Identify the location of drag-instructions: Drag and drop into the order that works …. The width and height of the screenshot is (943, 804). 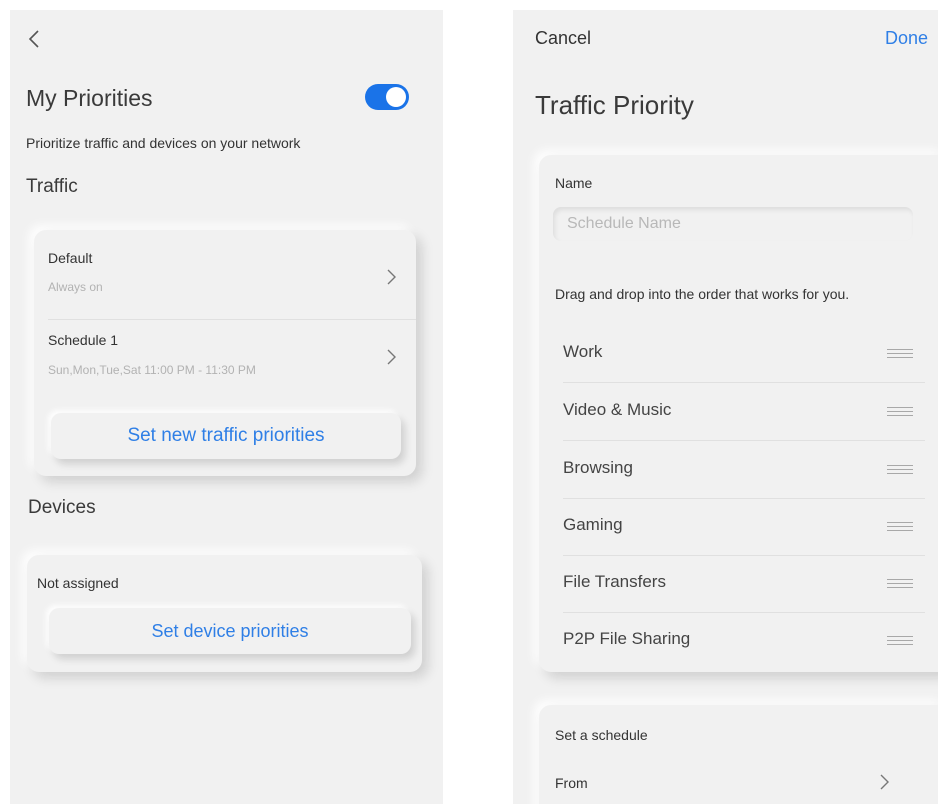
(702, 294).